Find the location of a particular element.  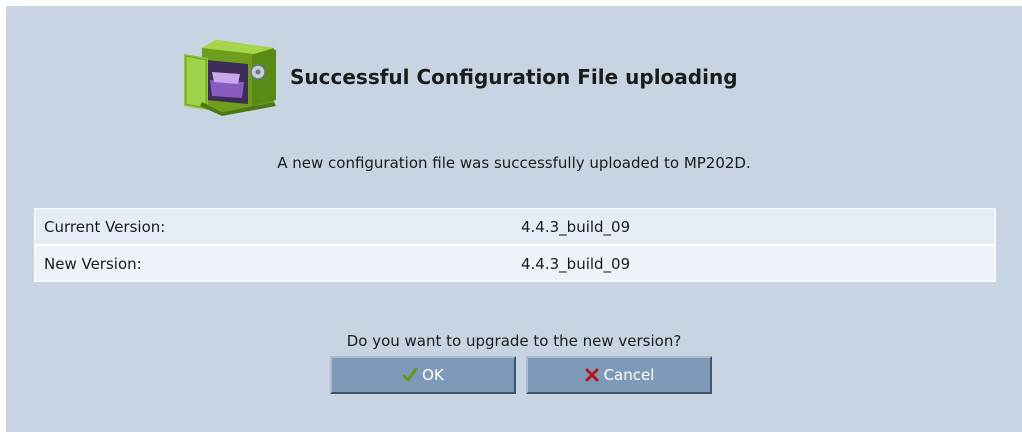

check-icon is located at coordinates (410, 374).